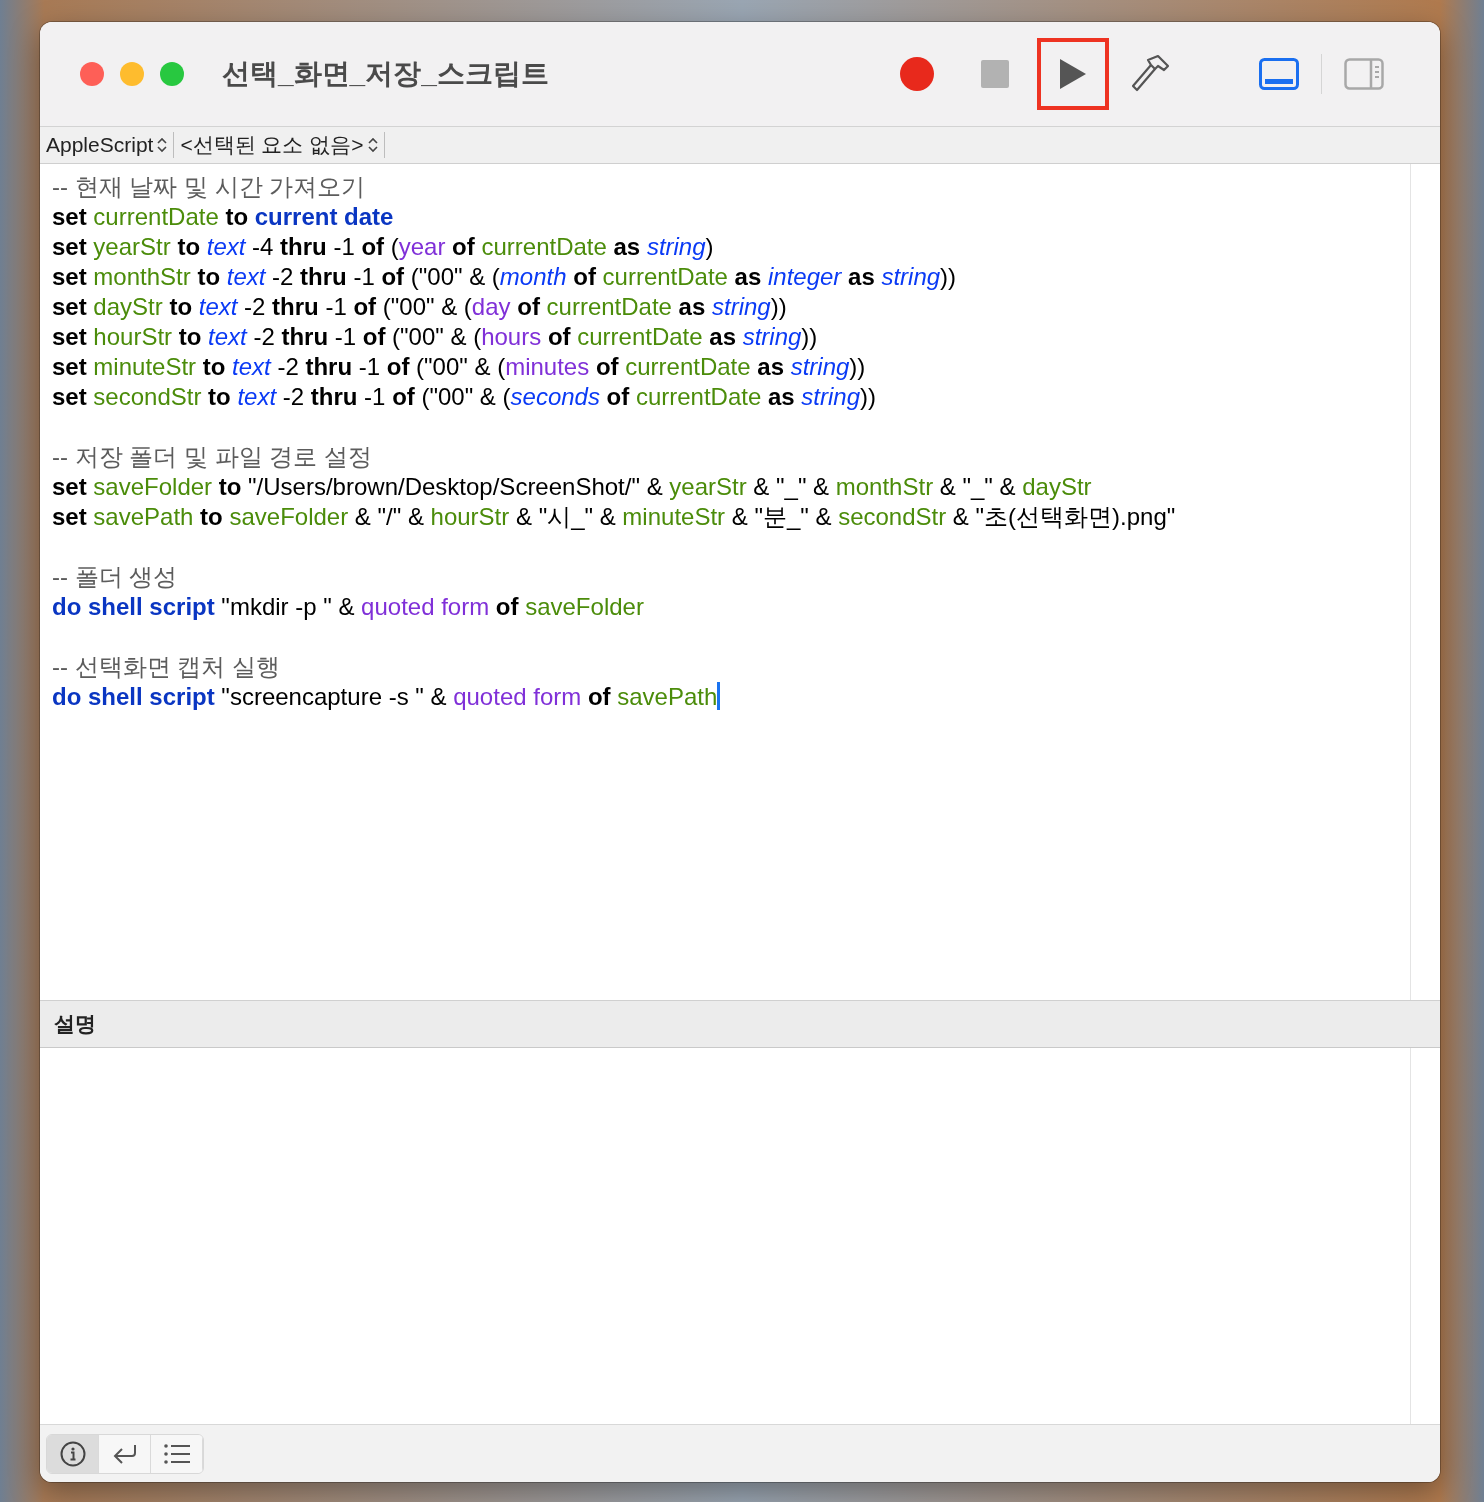 The width and height of the screenshot is (1484, 1502). I want to click on code-line: set secondStr to text -2 thru -1 of ("00" & (seconds of currentDate as string)), so click(464, 397).